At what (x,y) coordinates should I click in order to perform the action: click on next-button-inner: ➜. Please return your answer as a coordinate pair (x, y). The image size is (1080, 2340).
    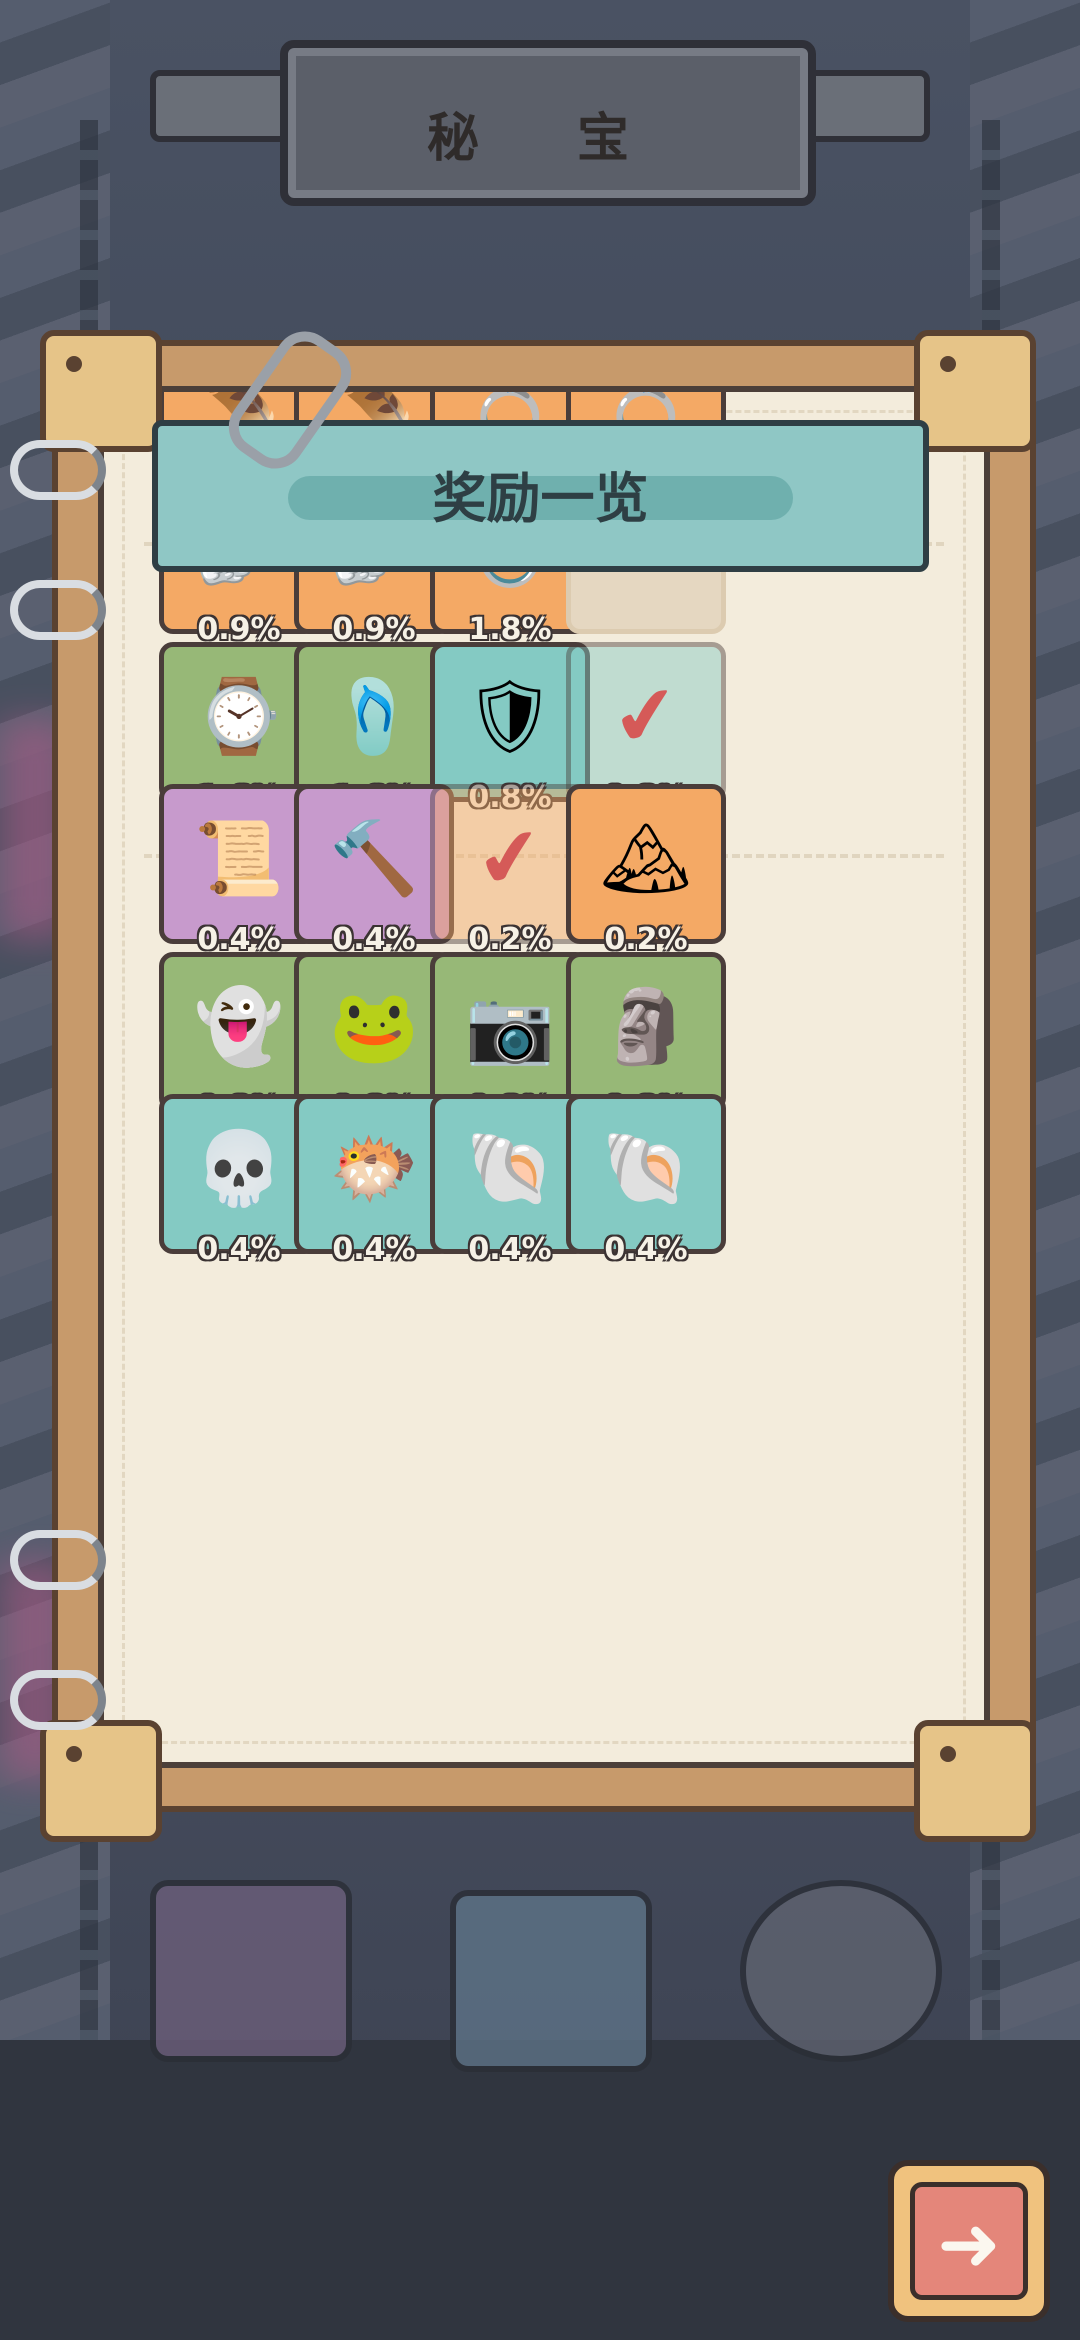
    Looking at the image, I should click on (969, 2241).